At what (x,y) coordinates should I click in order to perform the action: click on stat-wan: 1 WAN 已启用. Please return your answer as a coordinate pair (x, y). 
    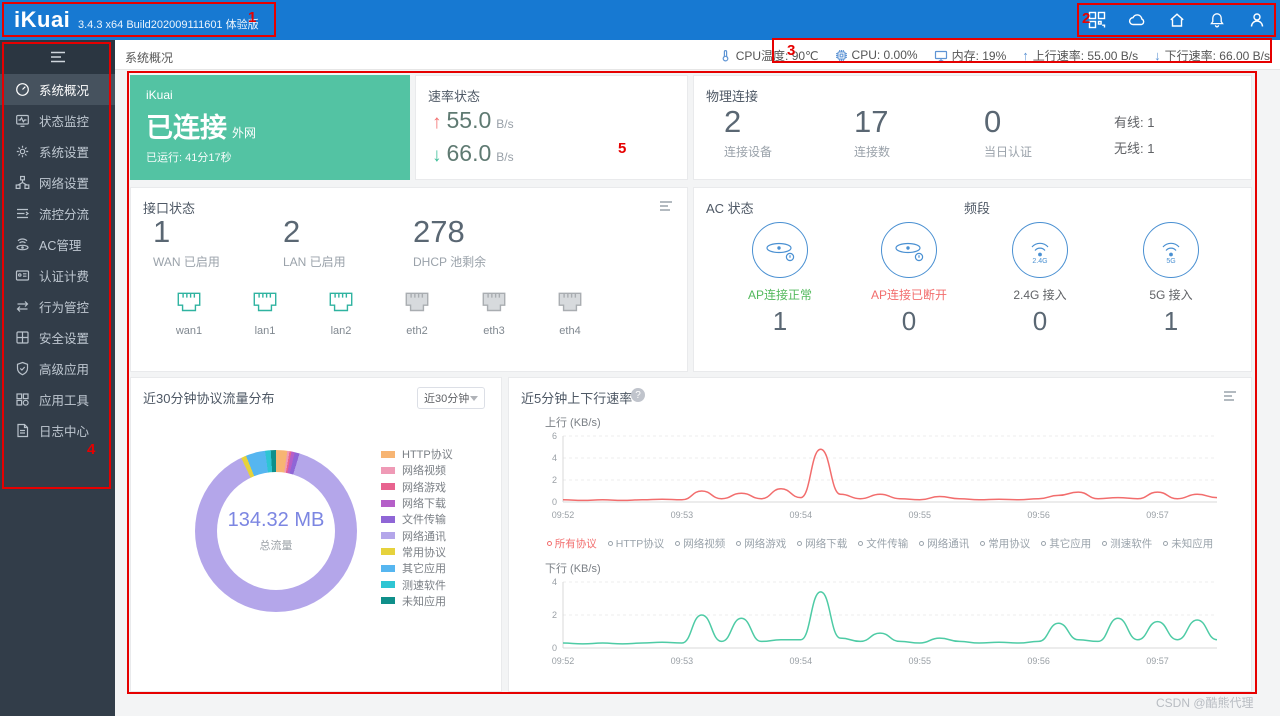
    Looking at the image, I should click on (186, 241).